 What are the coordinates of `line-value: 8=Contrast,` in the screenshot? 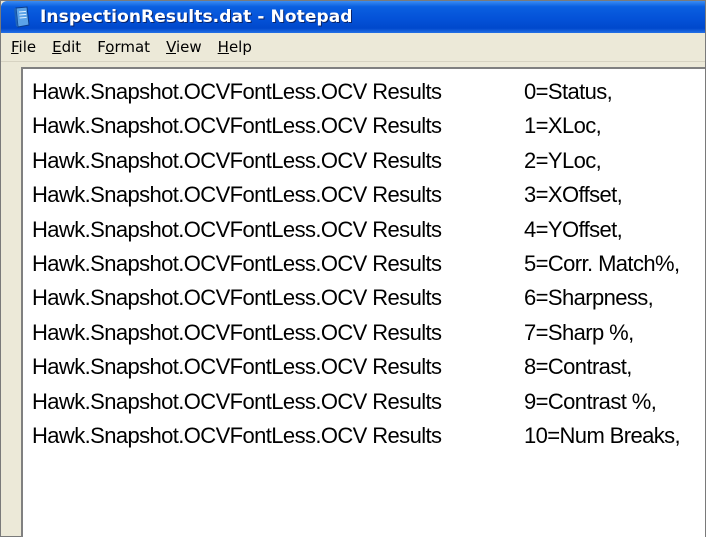 It's located at (578, 367).